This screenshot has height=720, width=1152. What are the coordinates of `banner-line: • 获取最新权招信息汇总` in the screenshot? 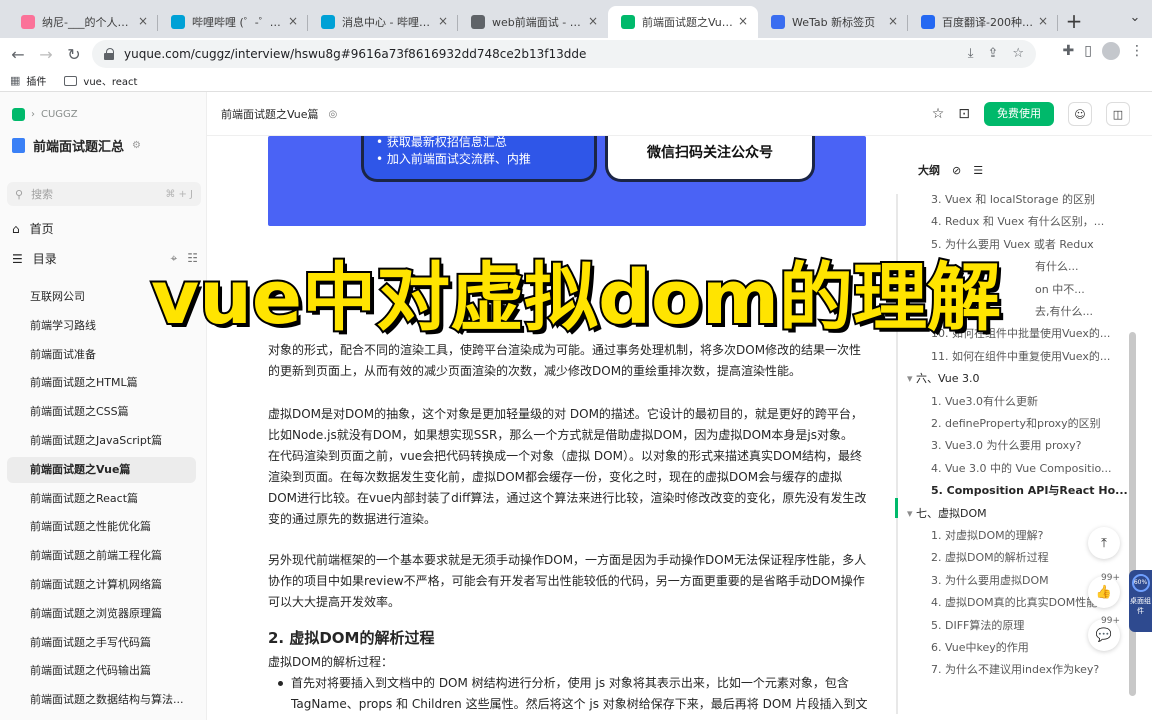 It's located at (441, 142).